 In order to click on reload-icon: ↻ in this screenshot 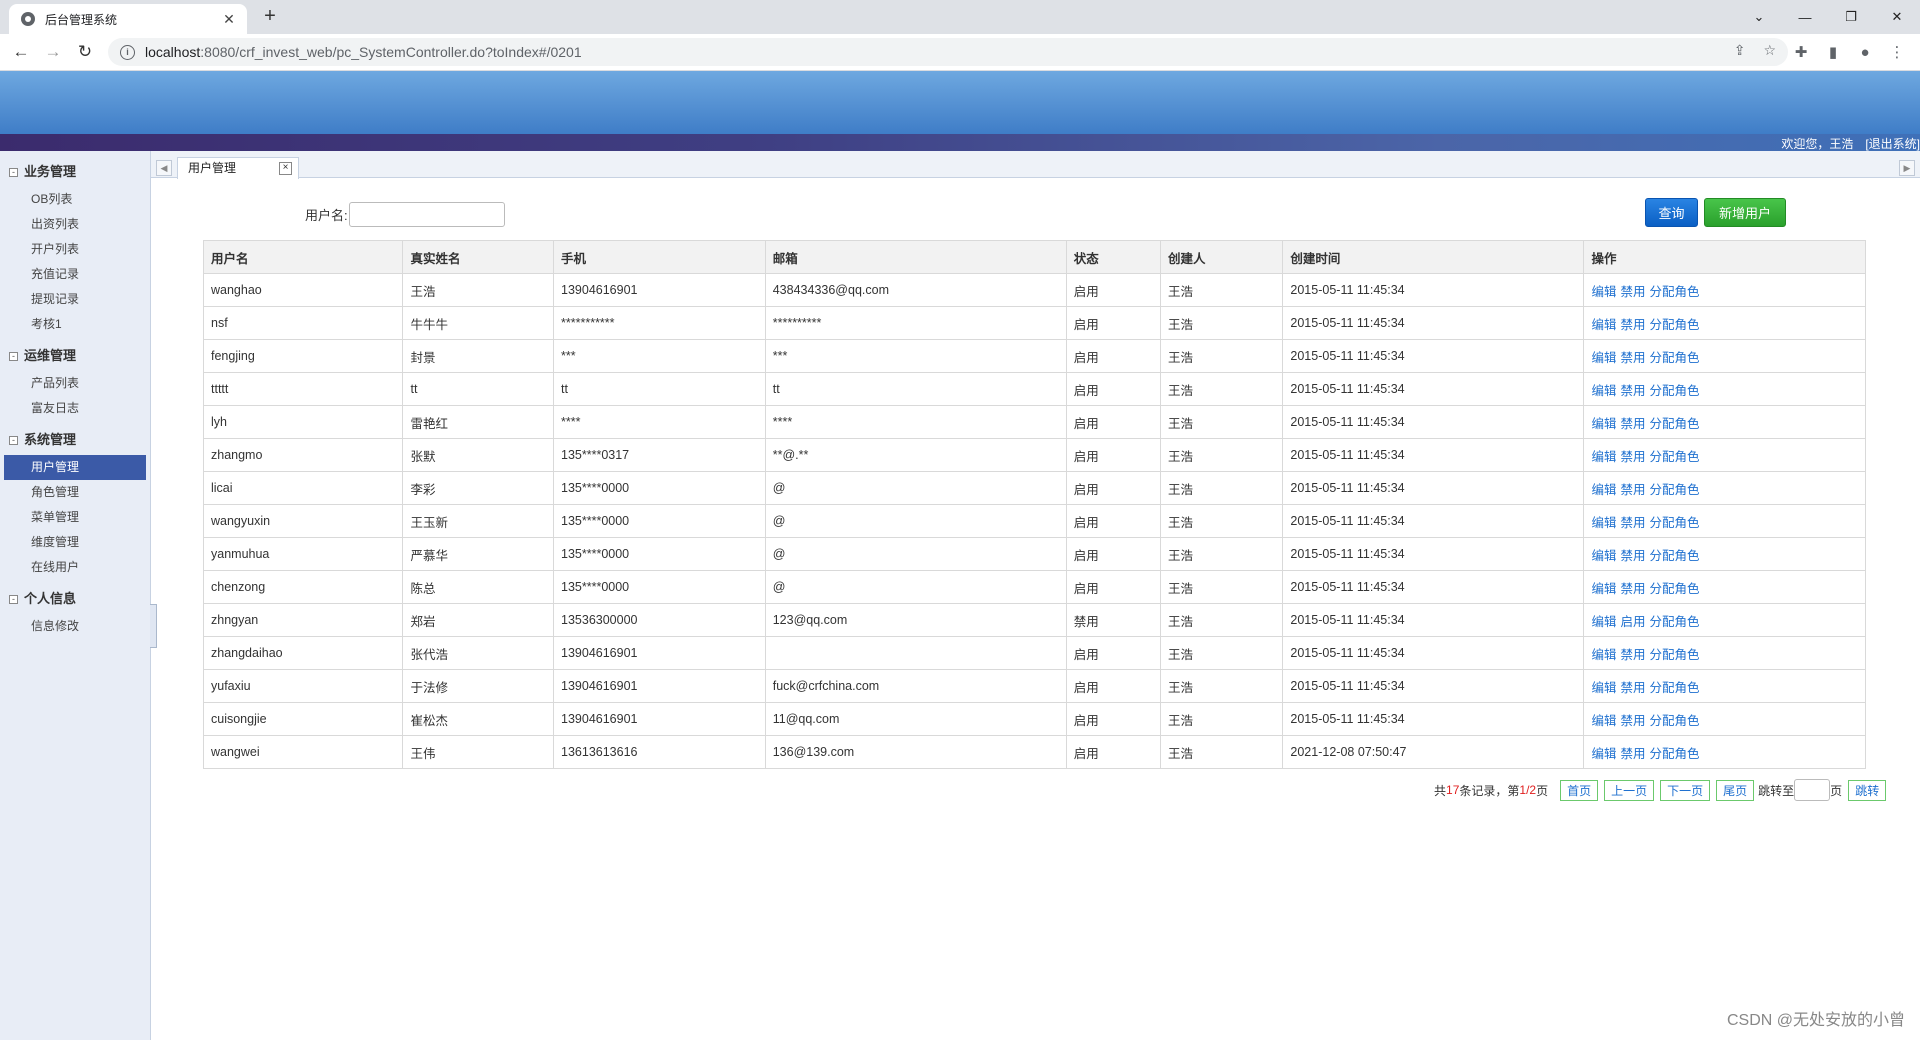, I will do `click(85, 52)`.